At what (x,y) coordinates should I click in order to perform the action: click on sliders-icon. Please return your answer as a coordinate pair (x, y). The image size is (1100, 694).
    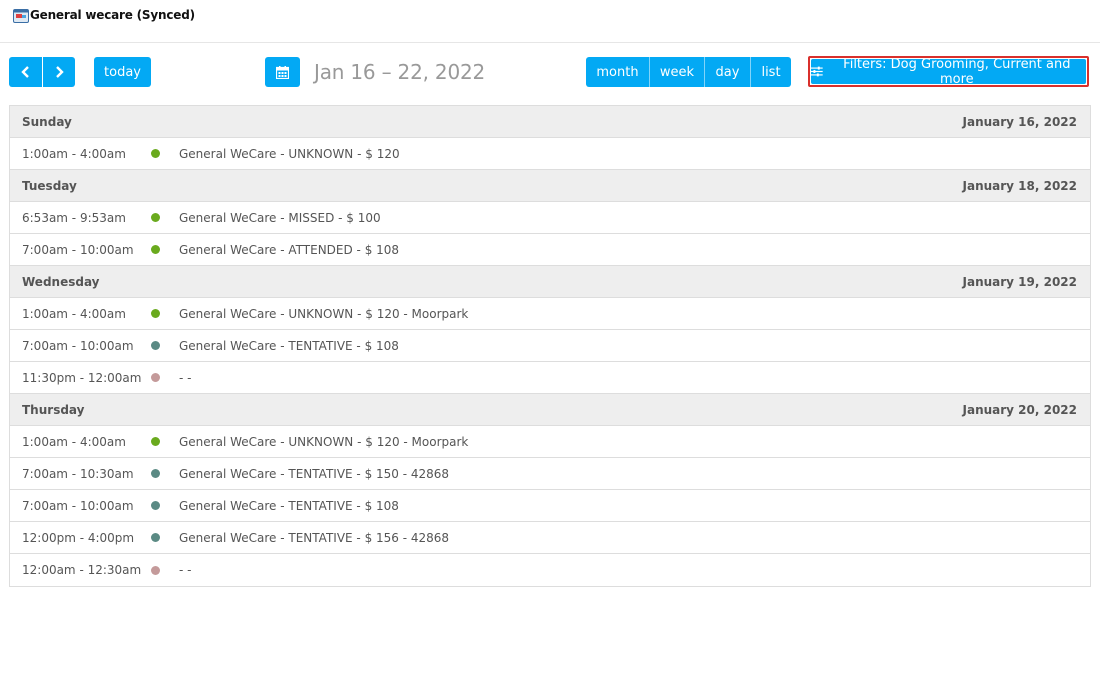
    Looking at the image, I should click on (817, 71).